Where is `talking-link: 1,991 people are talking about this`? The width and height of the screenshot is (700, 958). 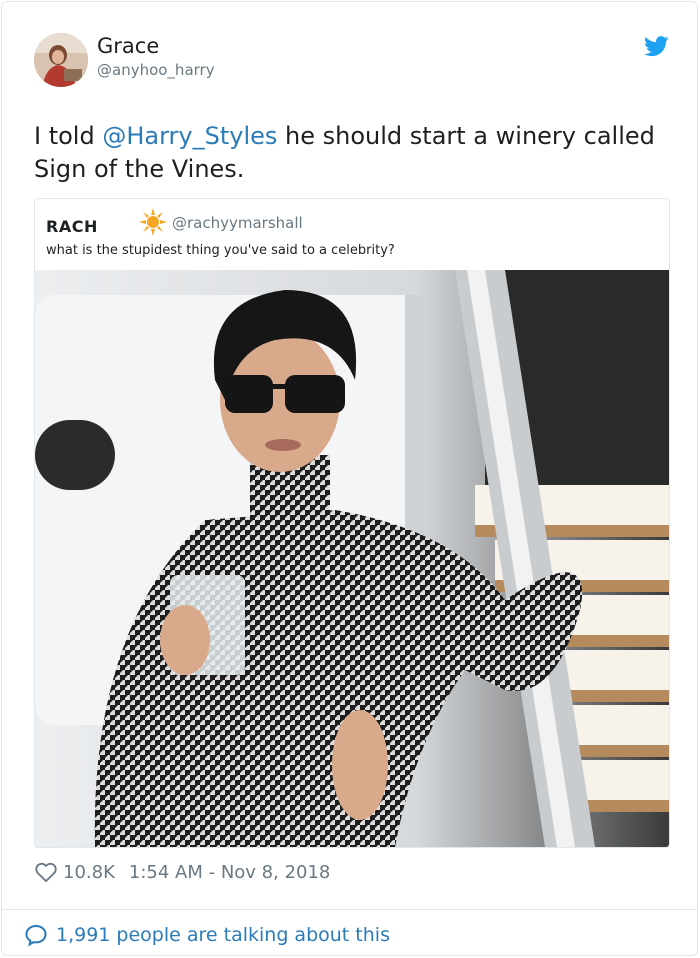 talking-link: 1,991 people are talking about this is located at coordinates (207, 935).